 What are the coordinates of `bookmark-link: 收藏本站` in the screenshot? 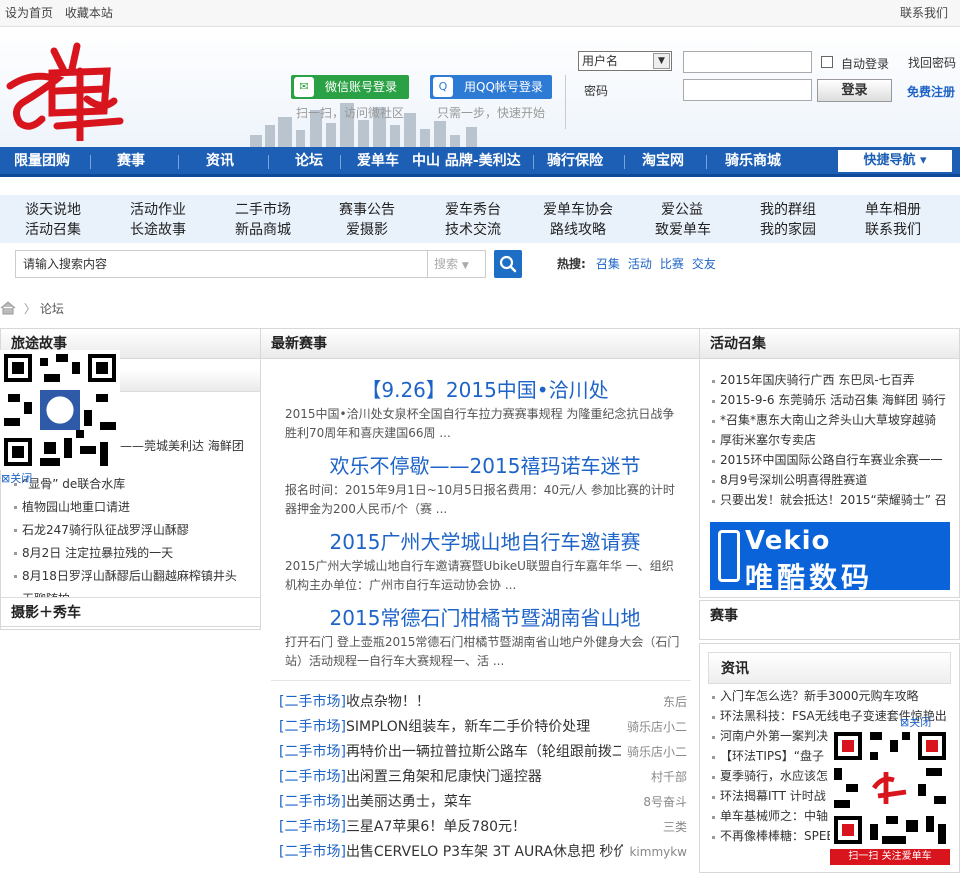 It's located at (89, 13).